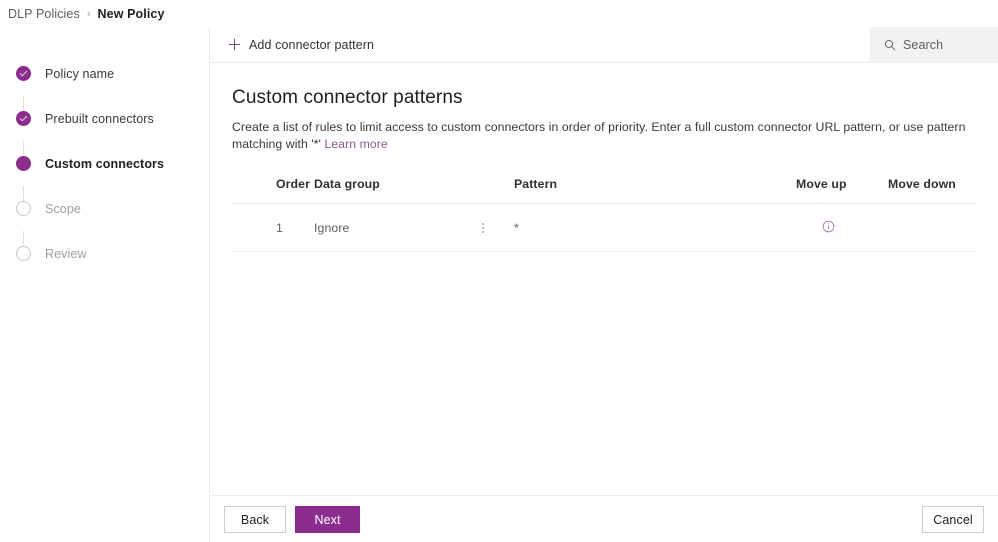  I want to click on back-button: Back, so click(255, 519).